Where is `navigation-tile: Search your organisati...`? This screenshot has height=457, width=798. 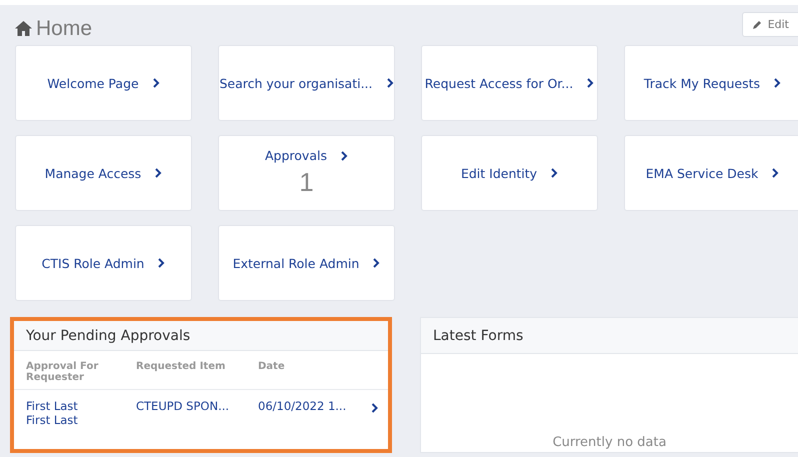 navigation-tile: Search your organisati... is located at coordinates (306, 83).